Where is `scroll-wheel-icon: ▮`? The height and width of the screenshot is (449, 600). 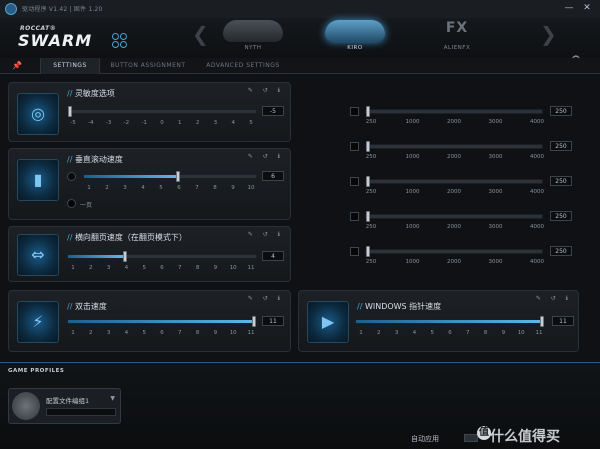 scroll-wheel-icon: ▮ is located at coordinates (38, 179).